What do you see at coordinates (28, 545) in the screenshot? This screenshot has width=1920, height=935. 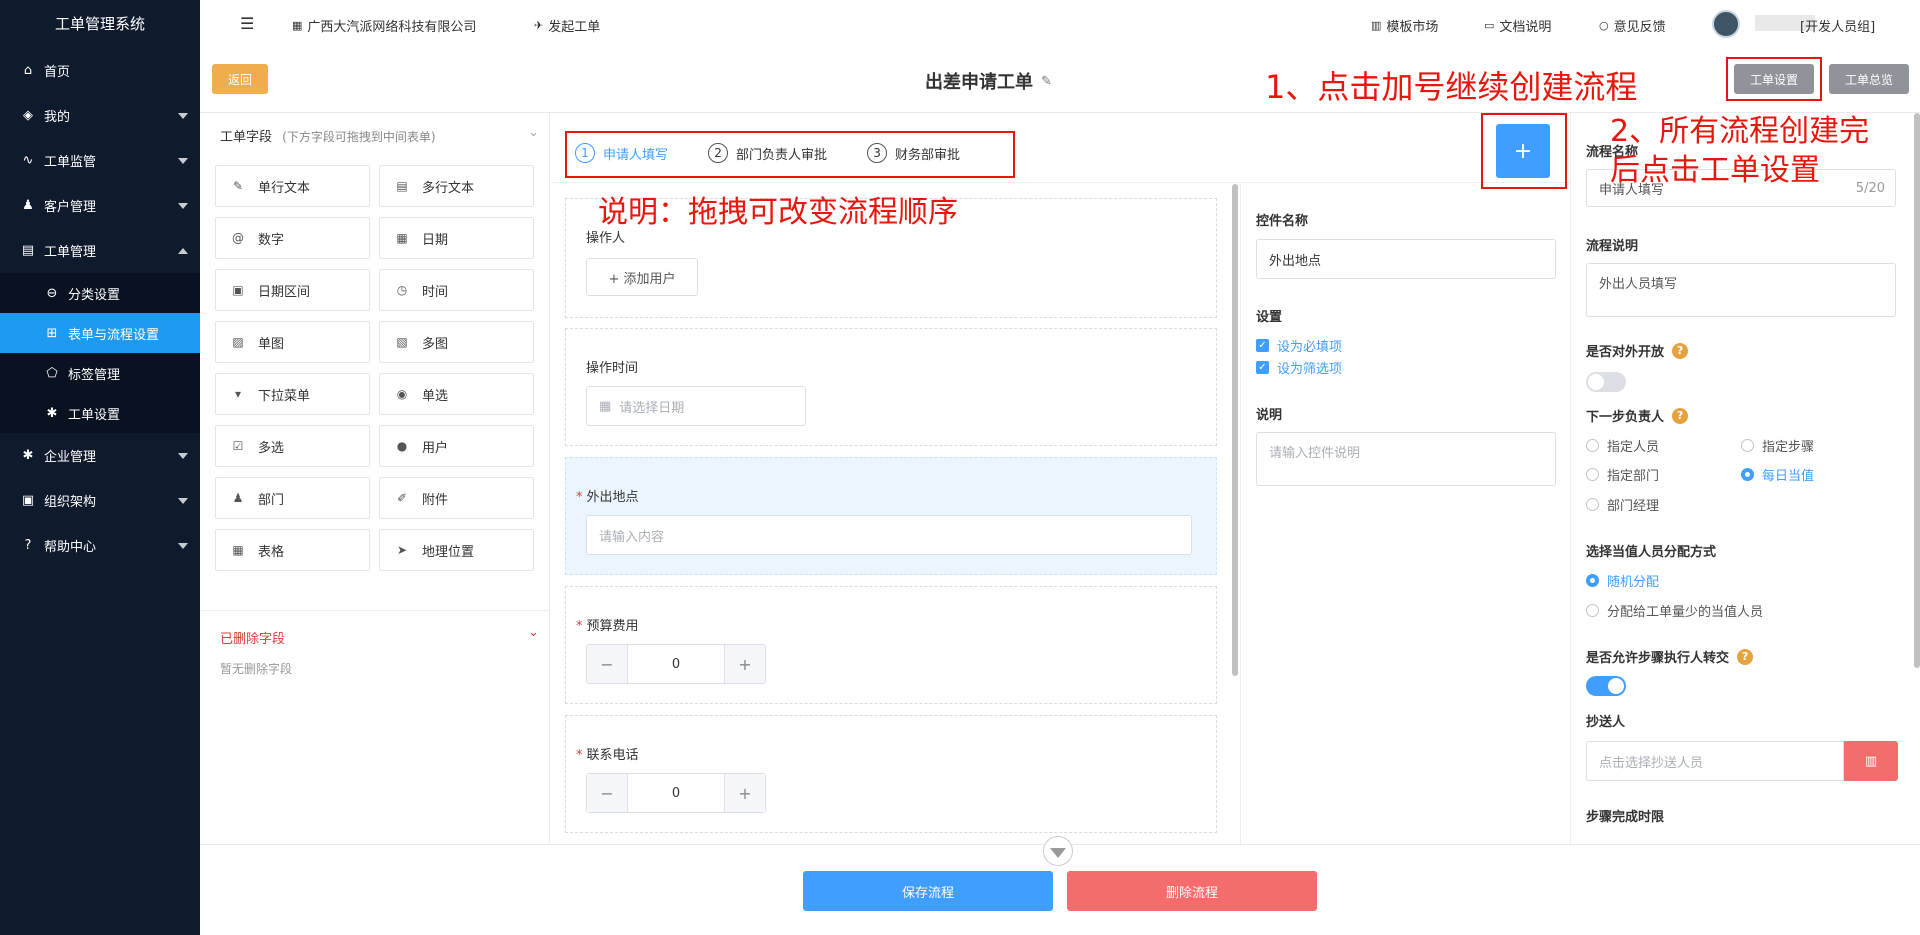 I see `question-icon: ?` at bounding box center [28, 545].